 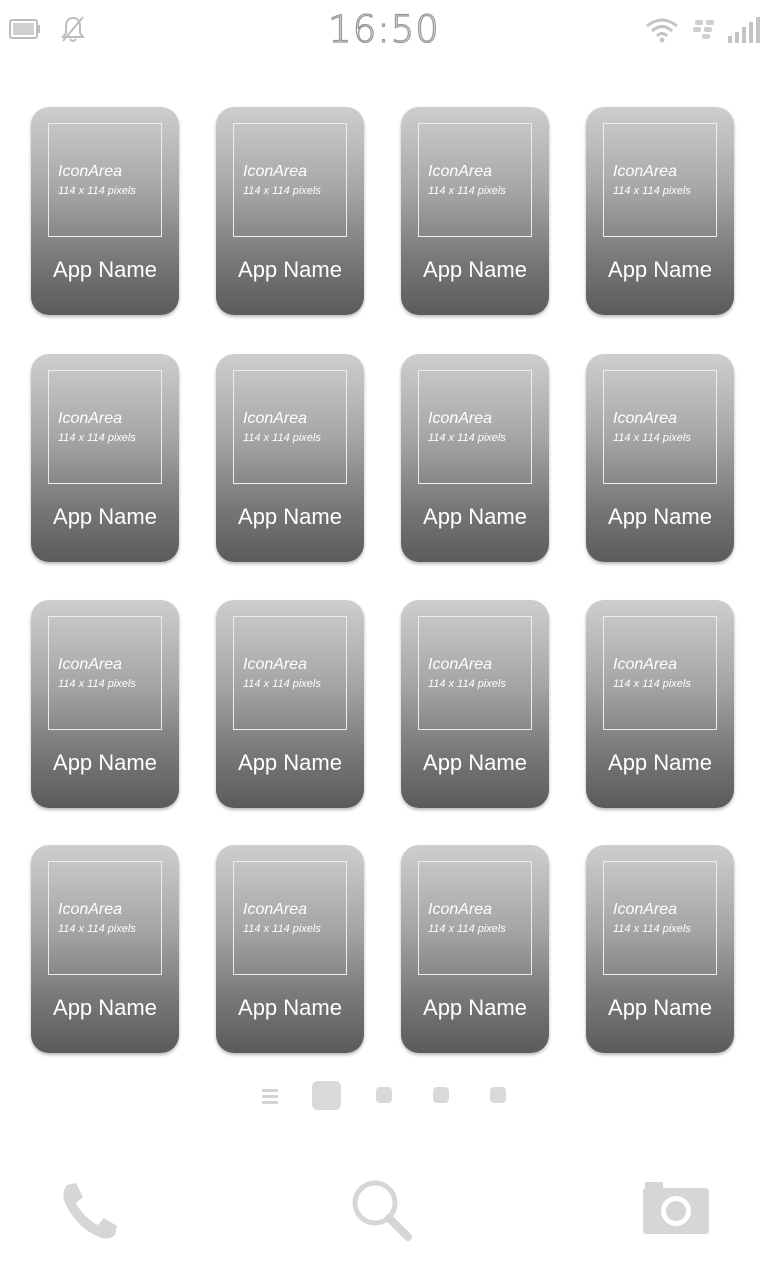 What do you see at coordinates (703, 29) in the screenshot?
I see `bbm-icon` at bounding box center [703, 29].